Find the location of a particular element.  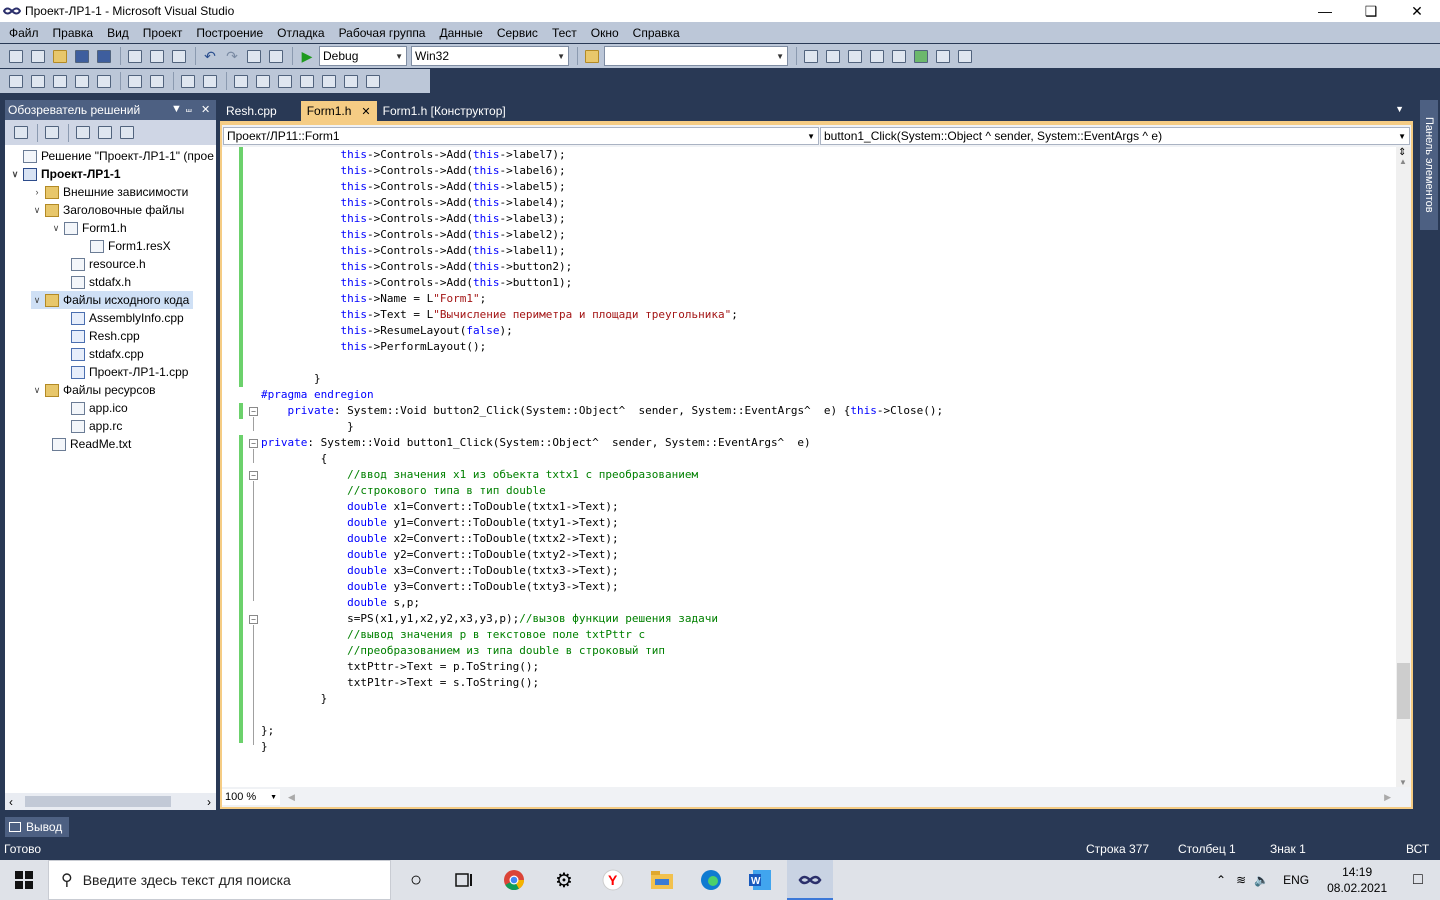

task-view-icon is located at coordinates (464, 880).